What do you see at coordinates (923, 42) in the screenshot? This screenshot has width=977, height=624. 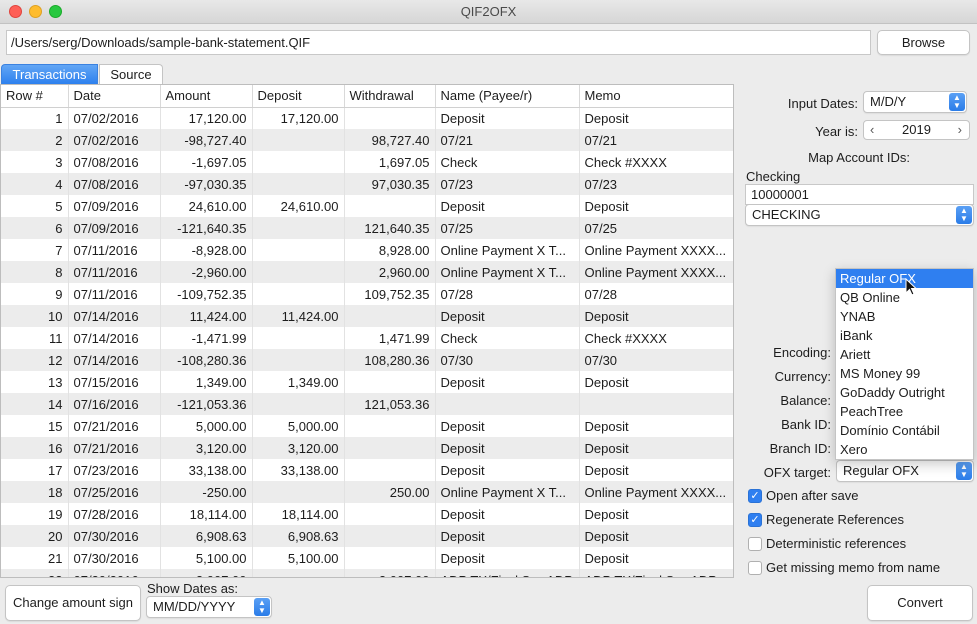 I see `browse-button: Browse` at bounding box center [923, 42].